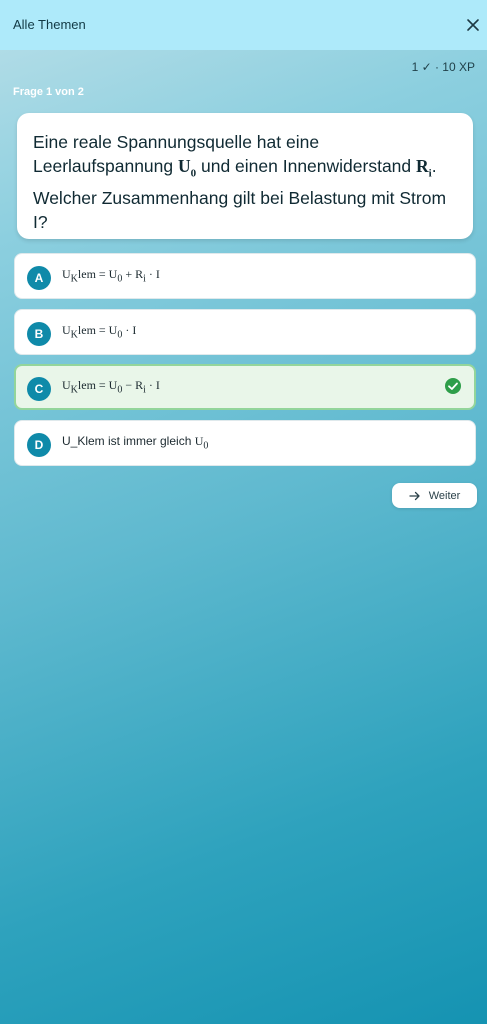 This screenshot has width=487, height=1024. Describe the element at coordinates (245, 443) in the screenshot. I see `answer-option-d: D U_Klem ist immer gleich U0` at that location.